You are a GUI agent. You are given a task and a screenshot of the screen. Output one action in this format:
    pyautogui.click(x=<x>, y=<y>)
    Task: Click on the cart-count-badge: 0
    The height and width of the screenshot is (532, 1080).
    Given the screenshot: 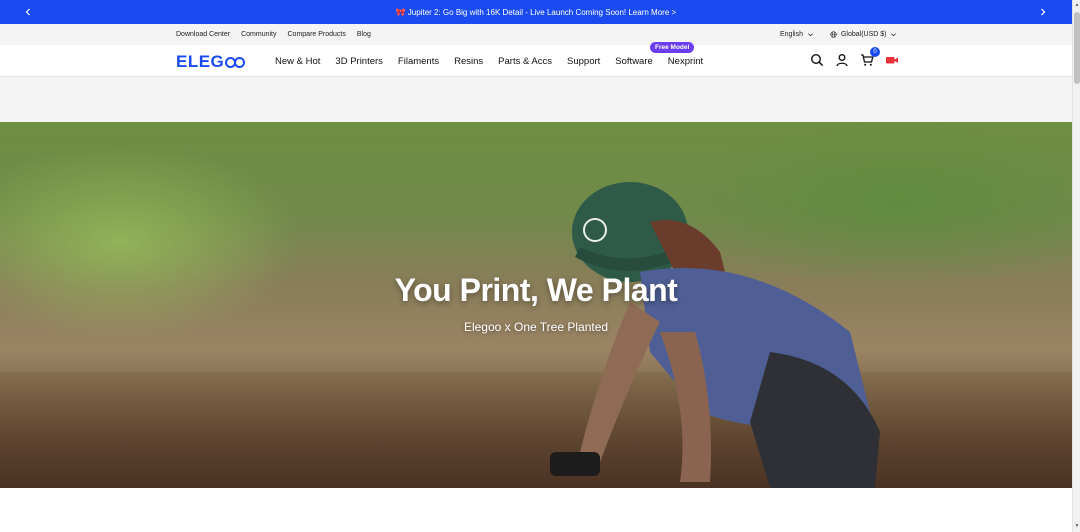 What is the action you would take?
    pyautogui.click(x=875, y=52)
    